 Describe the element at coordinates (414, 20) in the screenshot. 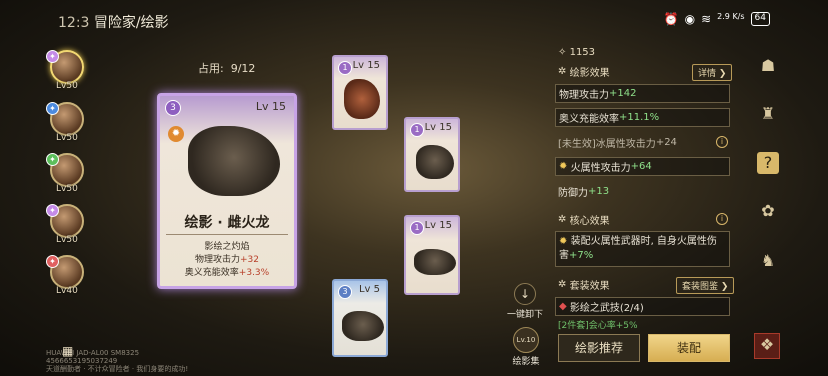

I see `status-bar: 12:3 冒险家/绘影 ⏰ ◉ ≋ 2.9 K/s 64` at that location.